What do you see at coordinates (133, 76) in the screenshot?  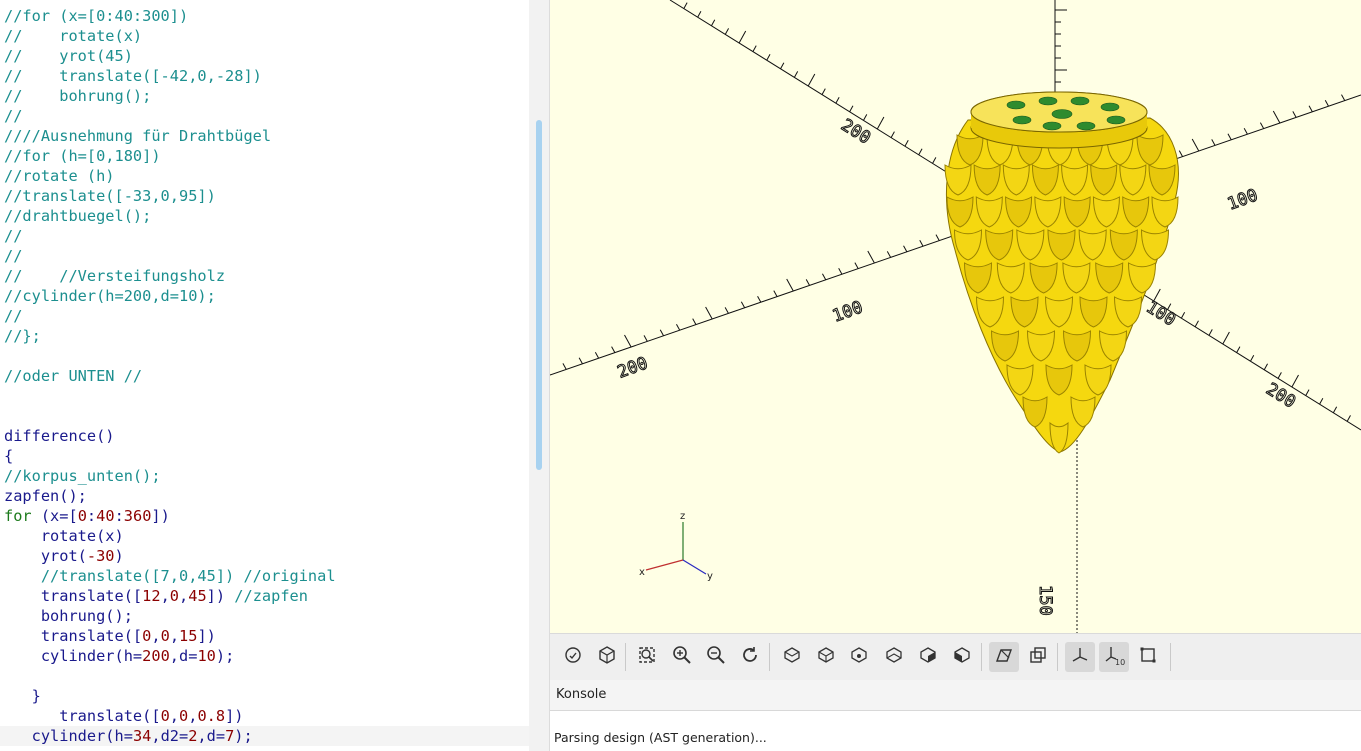 I see `code-line: // translate([-42,0,-28])` at bounding box center [133, 76].